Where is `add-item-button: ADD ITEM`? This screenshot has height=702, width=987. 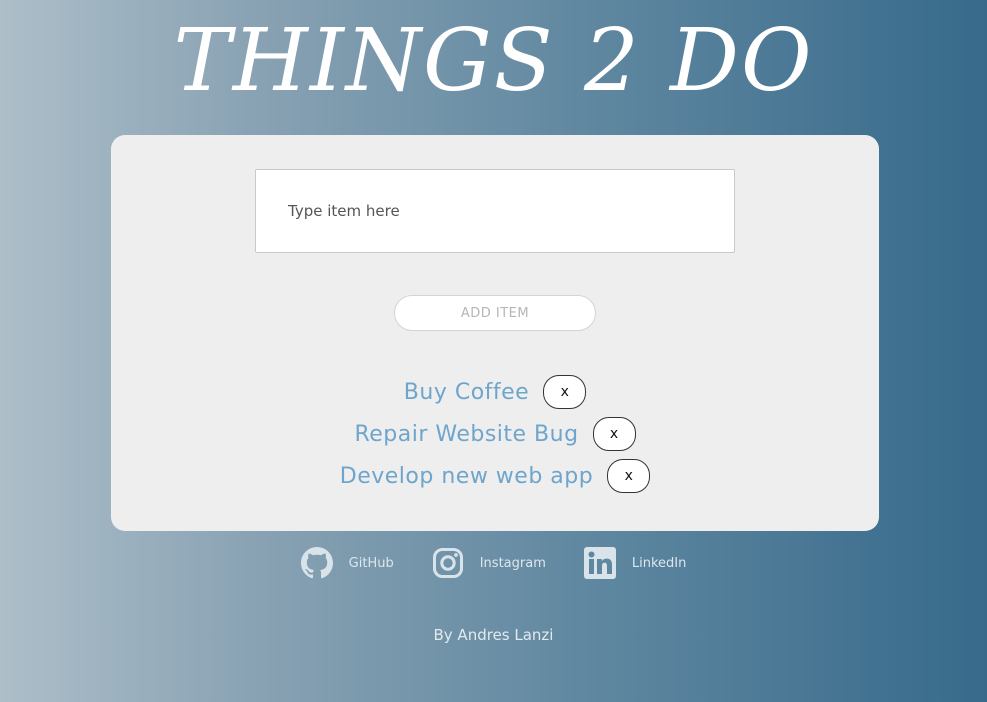
add-item-button: ADD ITEM is located at coordinates (495, 313).